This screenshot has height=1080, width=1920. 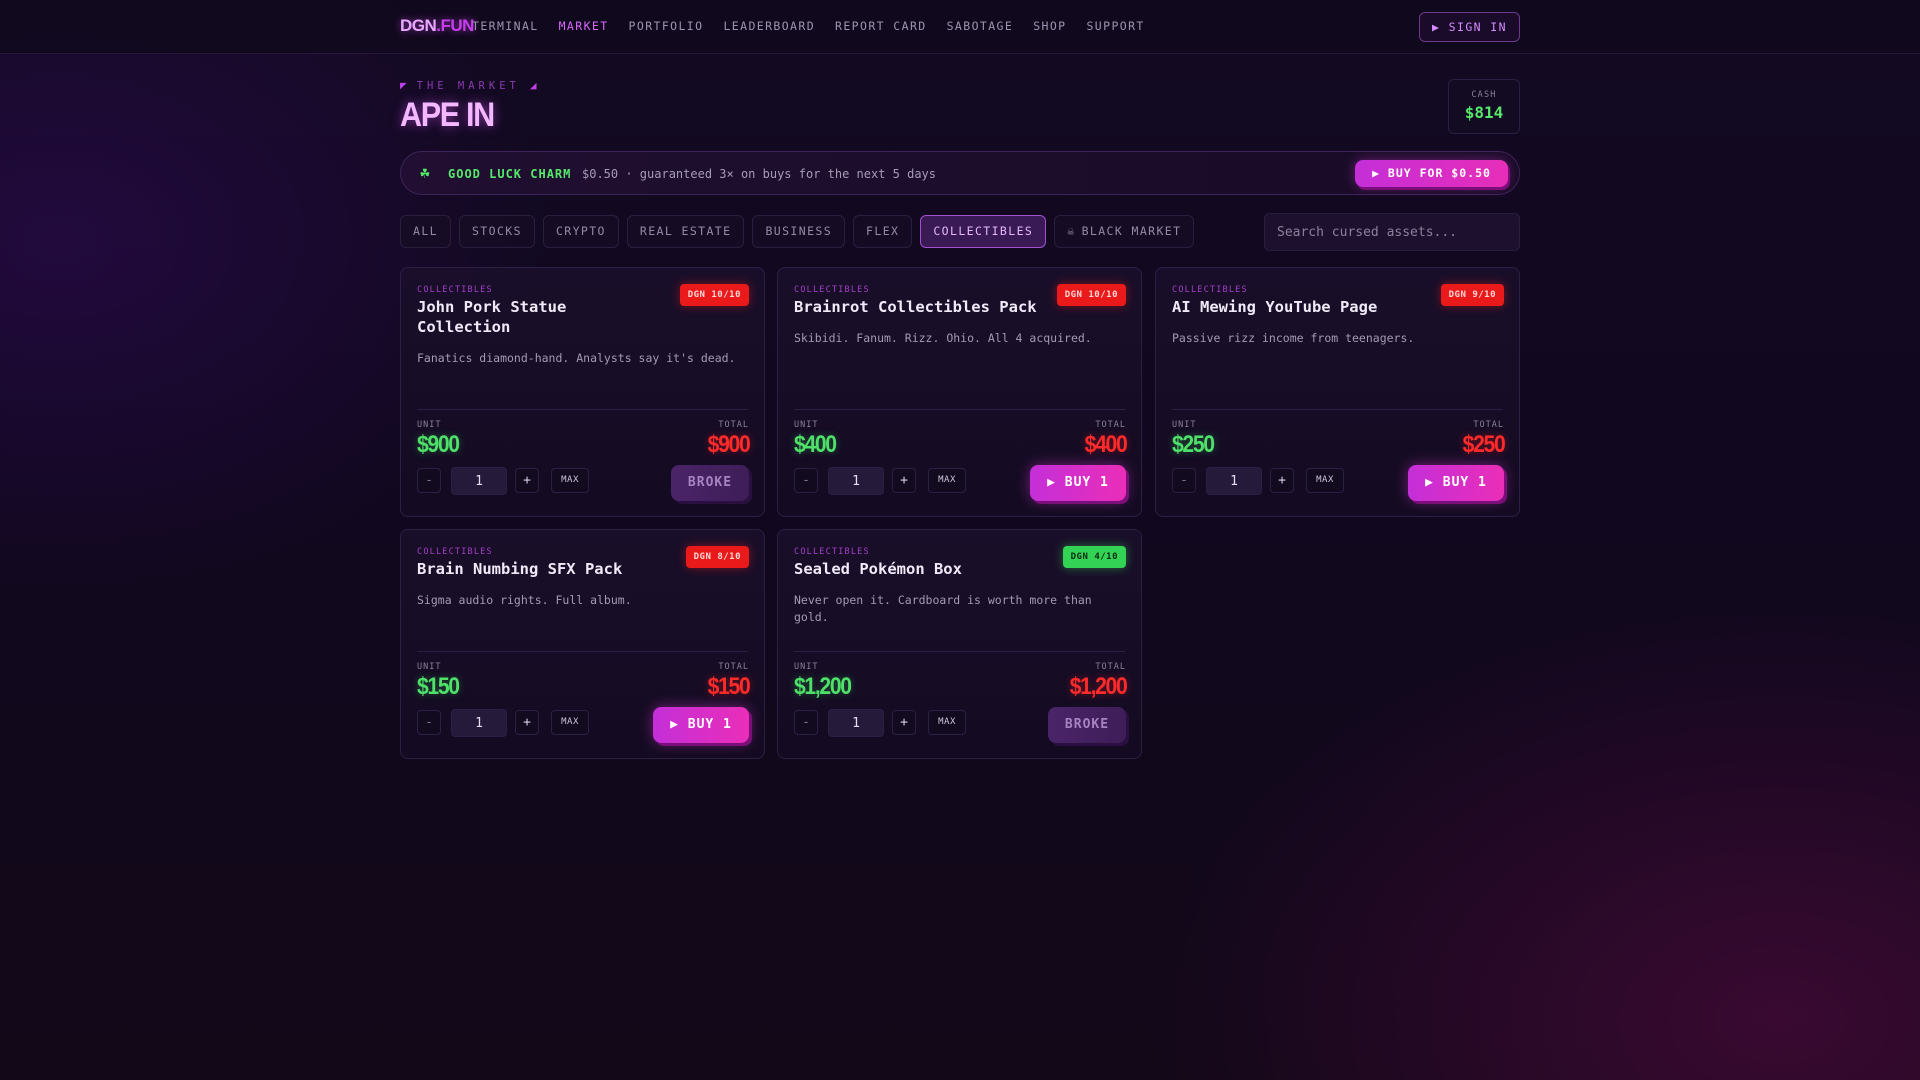 I want to click on card-title: Brain Numbing SFX Pack, so click(x=520, y=569).